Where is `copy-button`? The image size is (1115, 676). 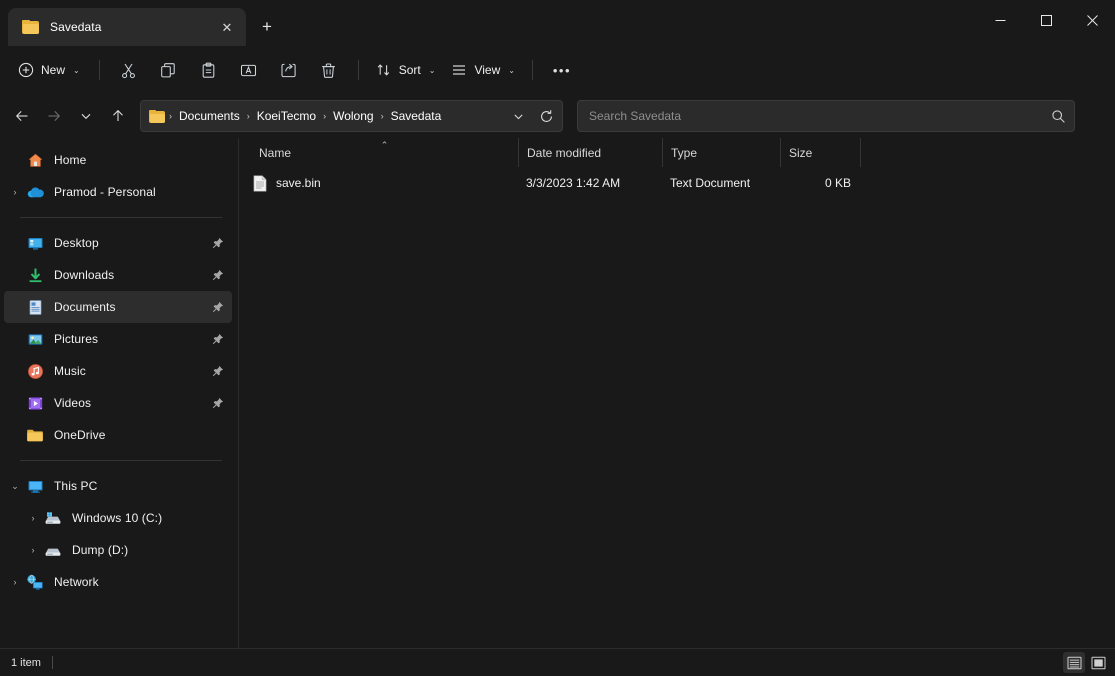
copy-button is located at coordinates (169, 70).